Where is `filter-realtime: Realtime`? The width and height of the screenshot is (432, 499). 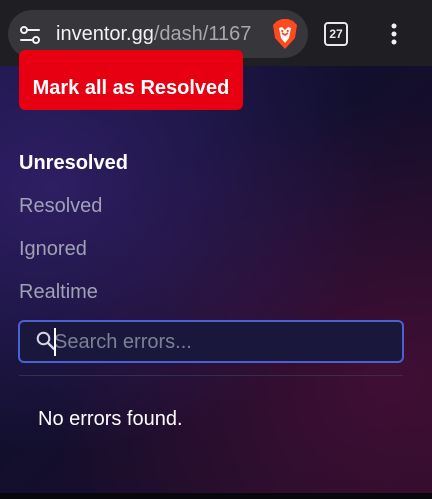 filter-realtime: Realtime is located at coordinates (119, 292).